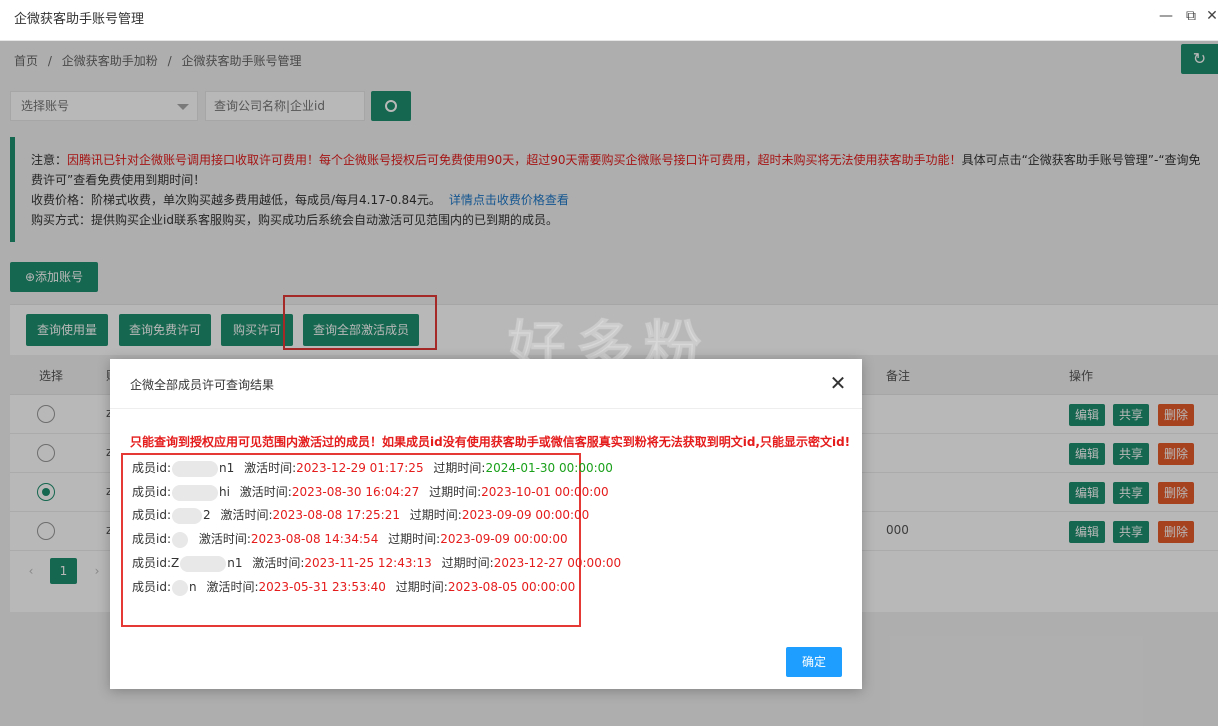 The width and height of the screenshot is (1218, 726). I want to click on confirm-button: 确定, so click(814, 662).